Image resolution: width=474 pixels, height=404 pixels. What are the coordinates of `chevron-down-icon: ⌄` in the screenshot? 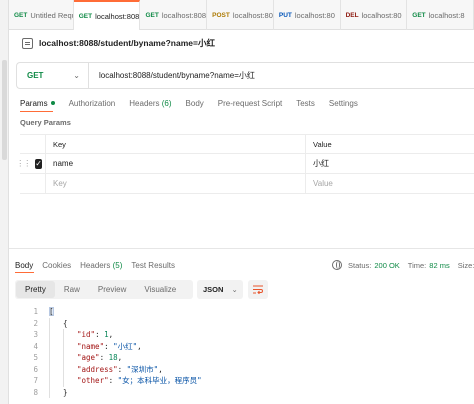 It's located at (76, 75).